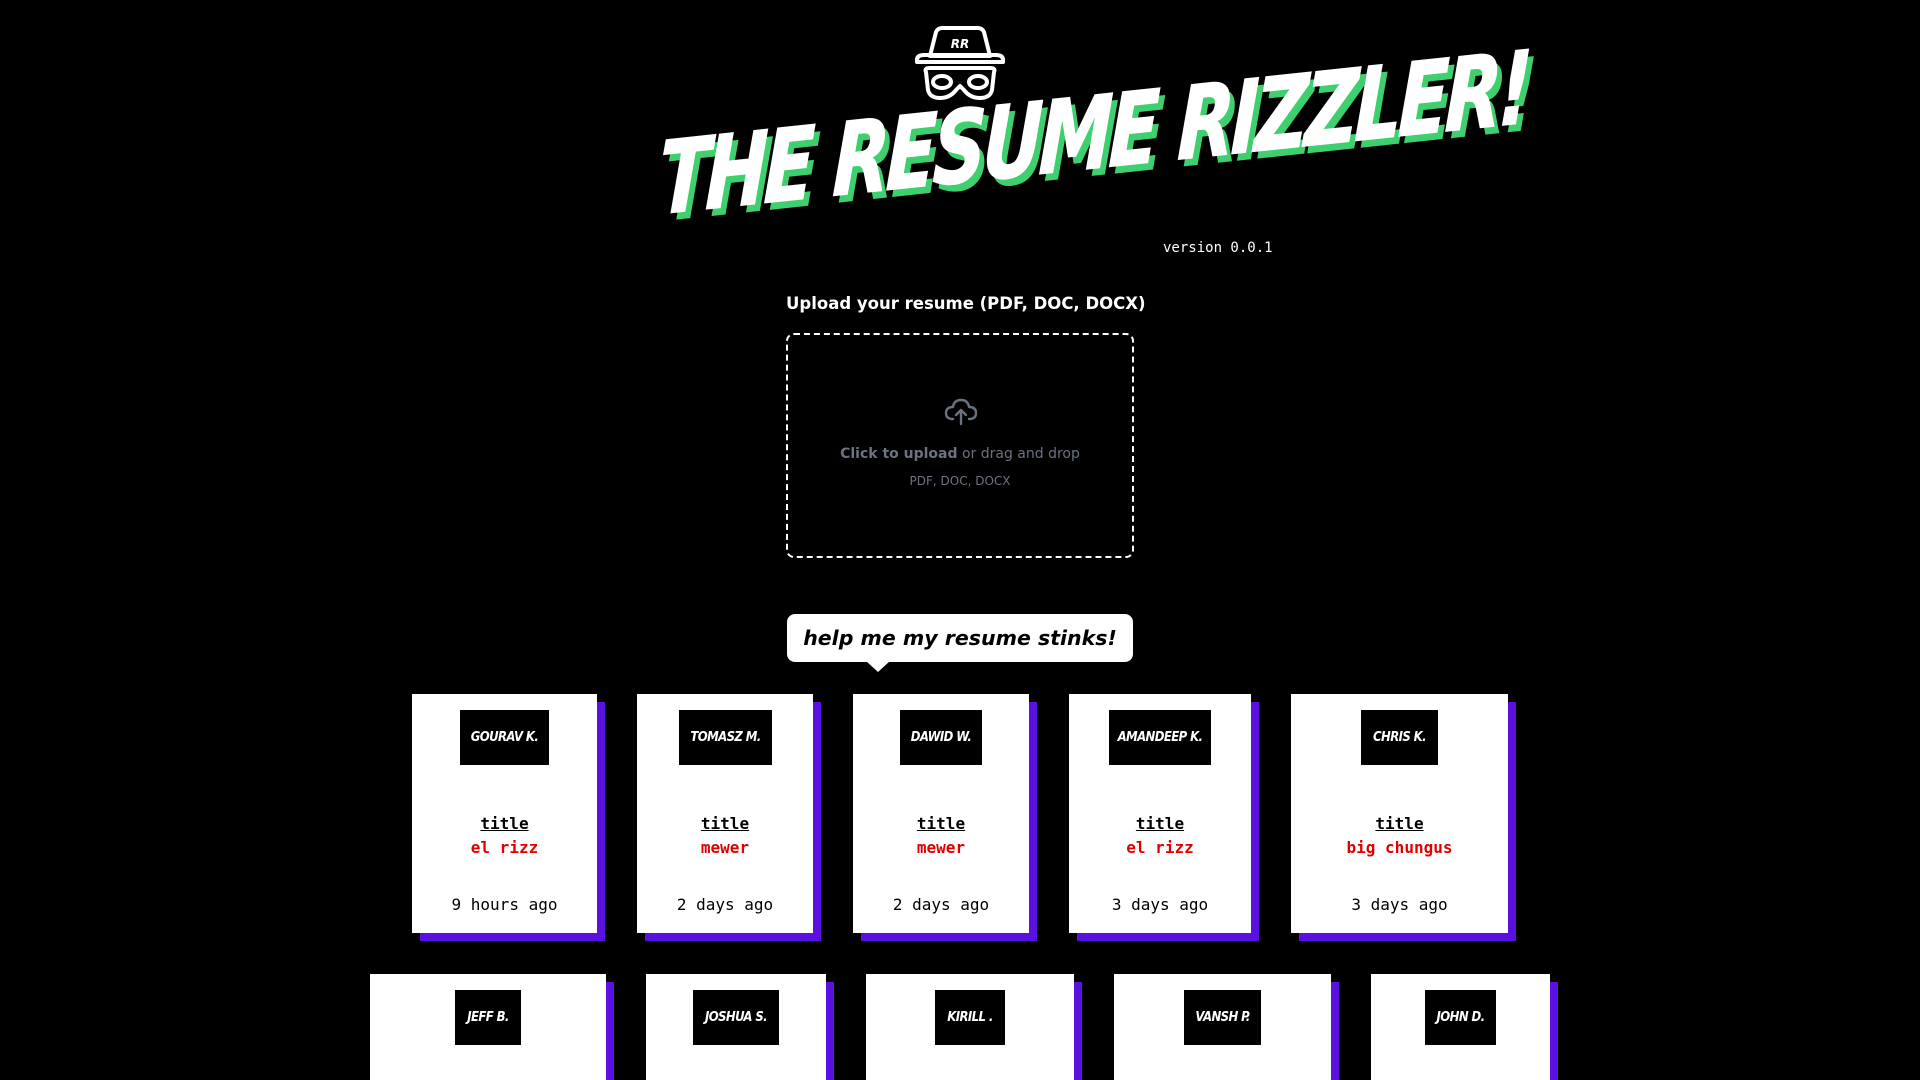 Image resolution: width=1920 pixels, height=1080 pixels. I want to click on resume-card: AMANDEEP K. title el rizz 3 days ago, so click(1160, 813).